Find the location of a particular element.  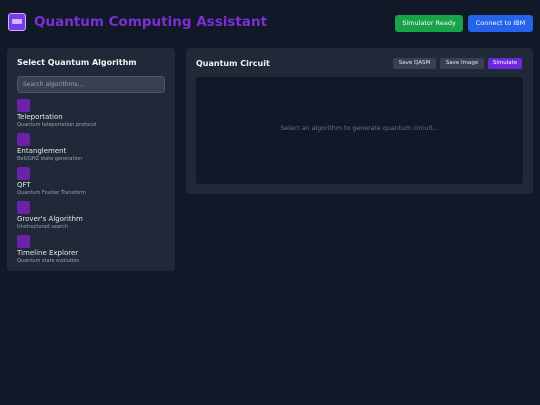

save-image-button: Save Image is located at coordinates (462, 63).